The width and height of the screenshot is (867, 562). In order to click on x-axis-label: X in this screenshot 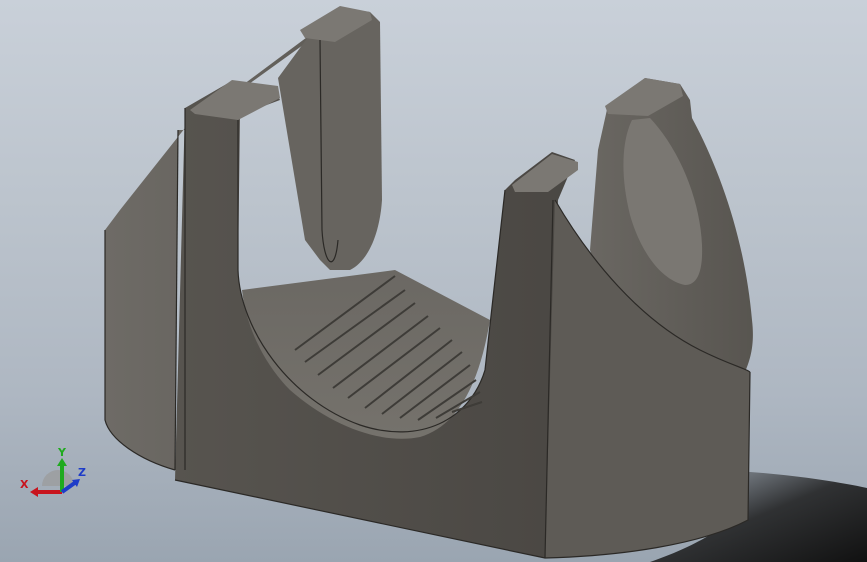, I will do `click(24, 484)`.